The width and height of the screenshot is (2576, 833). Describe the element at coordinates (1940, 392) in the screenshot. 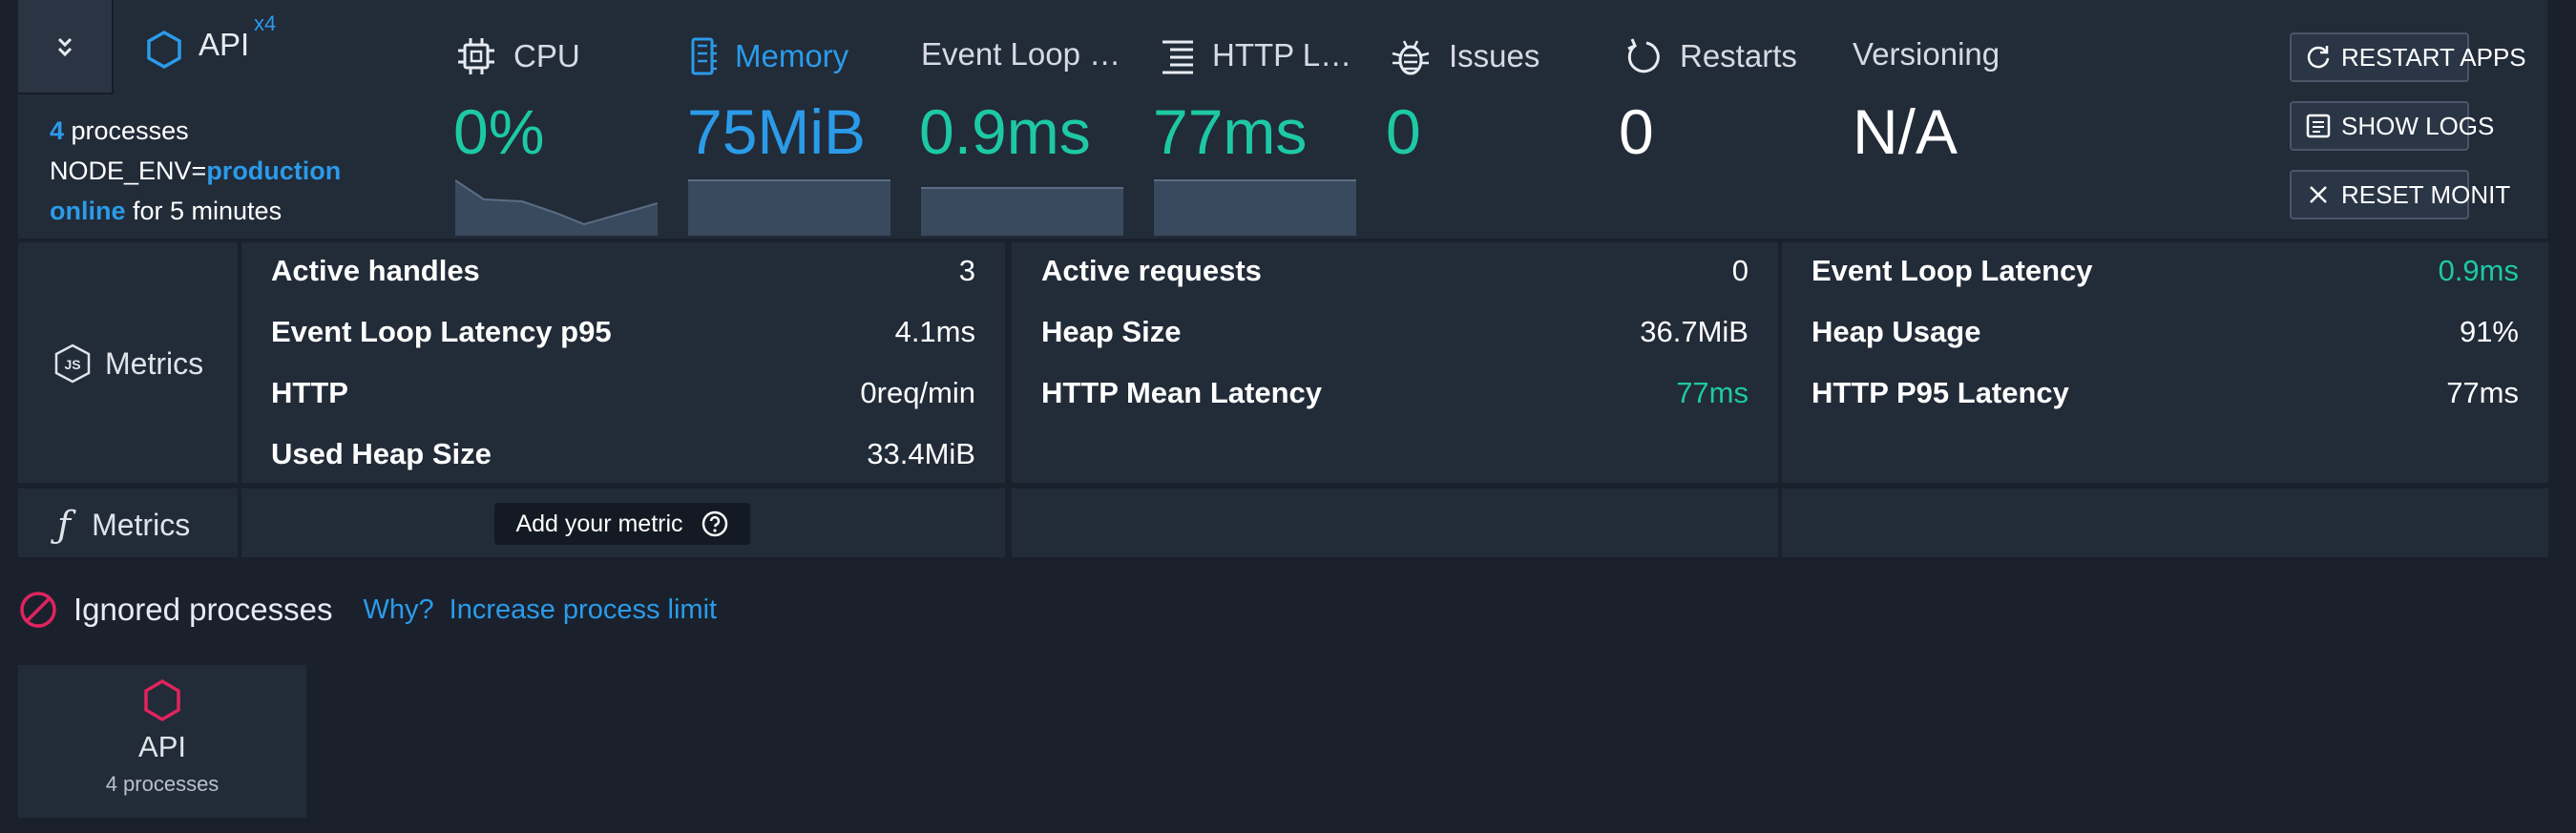

I see `metric-key: HTTP P95 Latency` at that location.